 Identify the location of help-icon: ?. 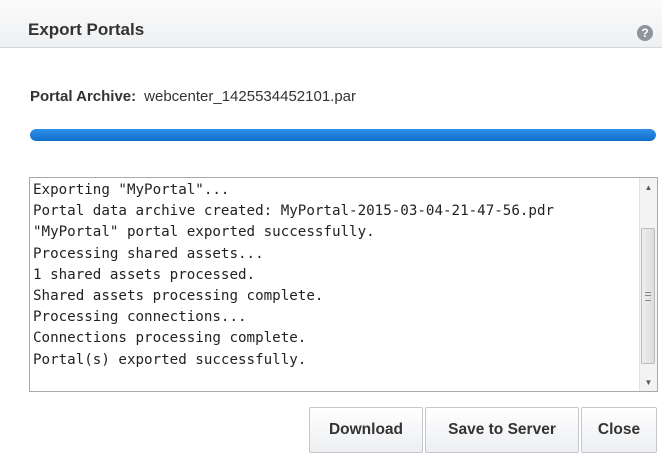
(645, 33).